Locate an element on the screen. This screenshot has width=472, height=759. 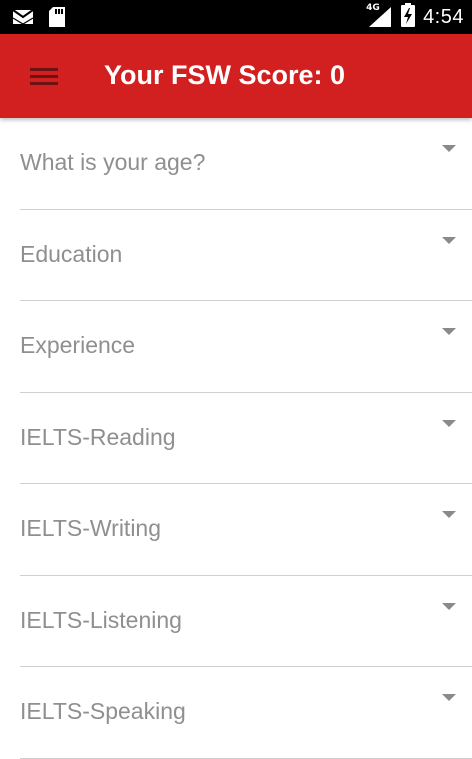
status-bar: 4G 4:54 is located at coordinates (236, 17).